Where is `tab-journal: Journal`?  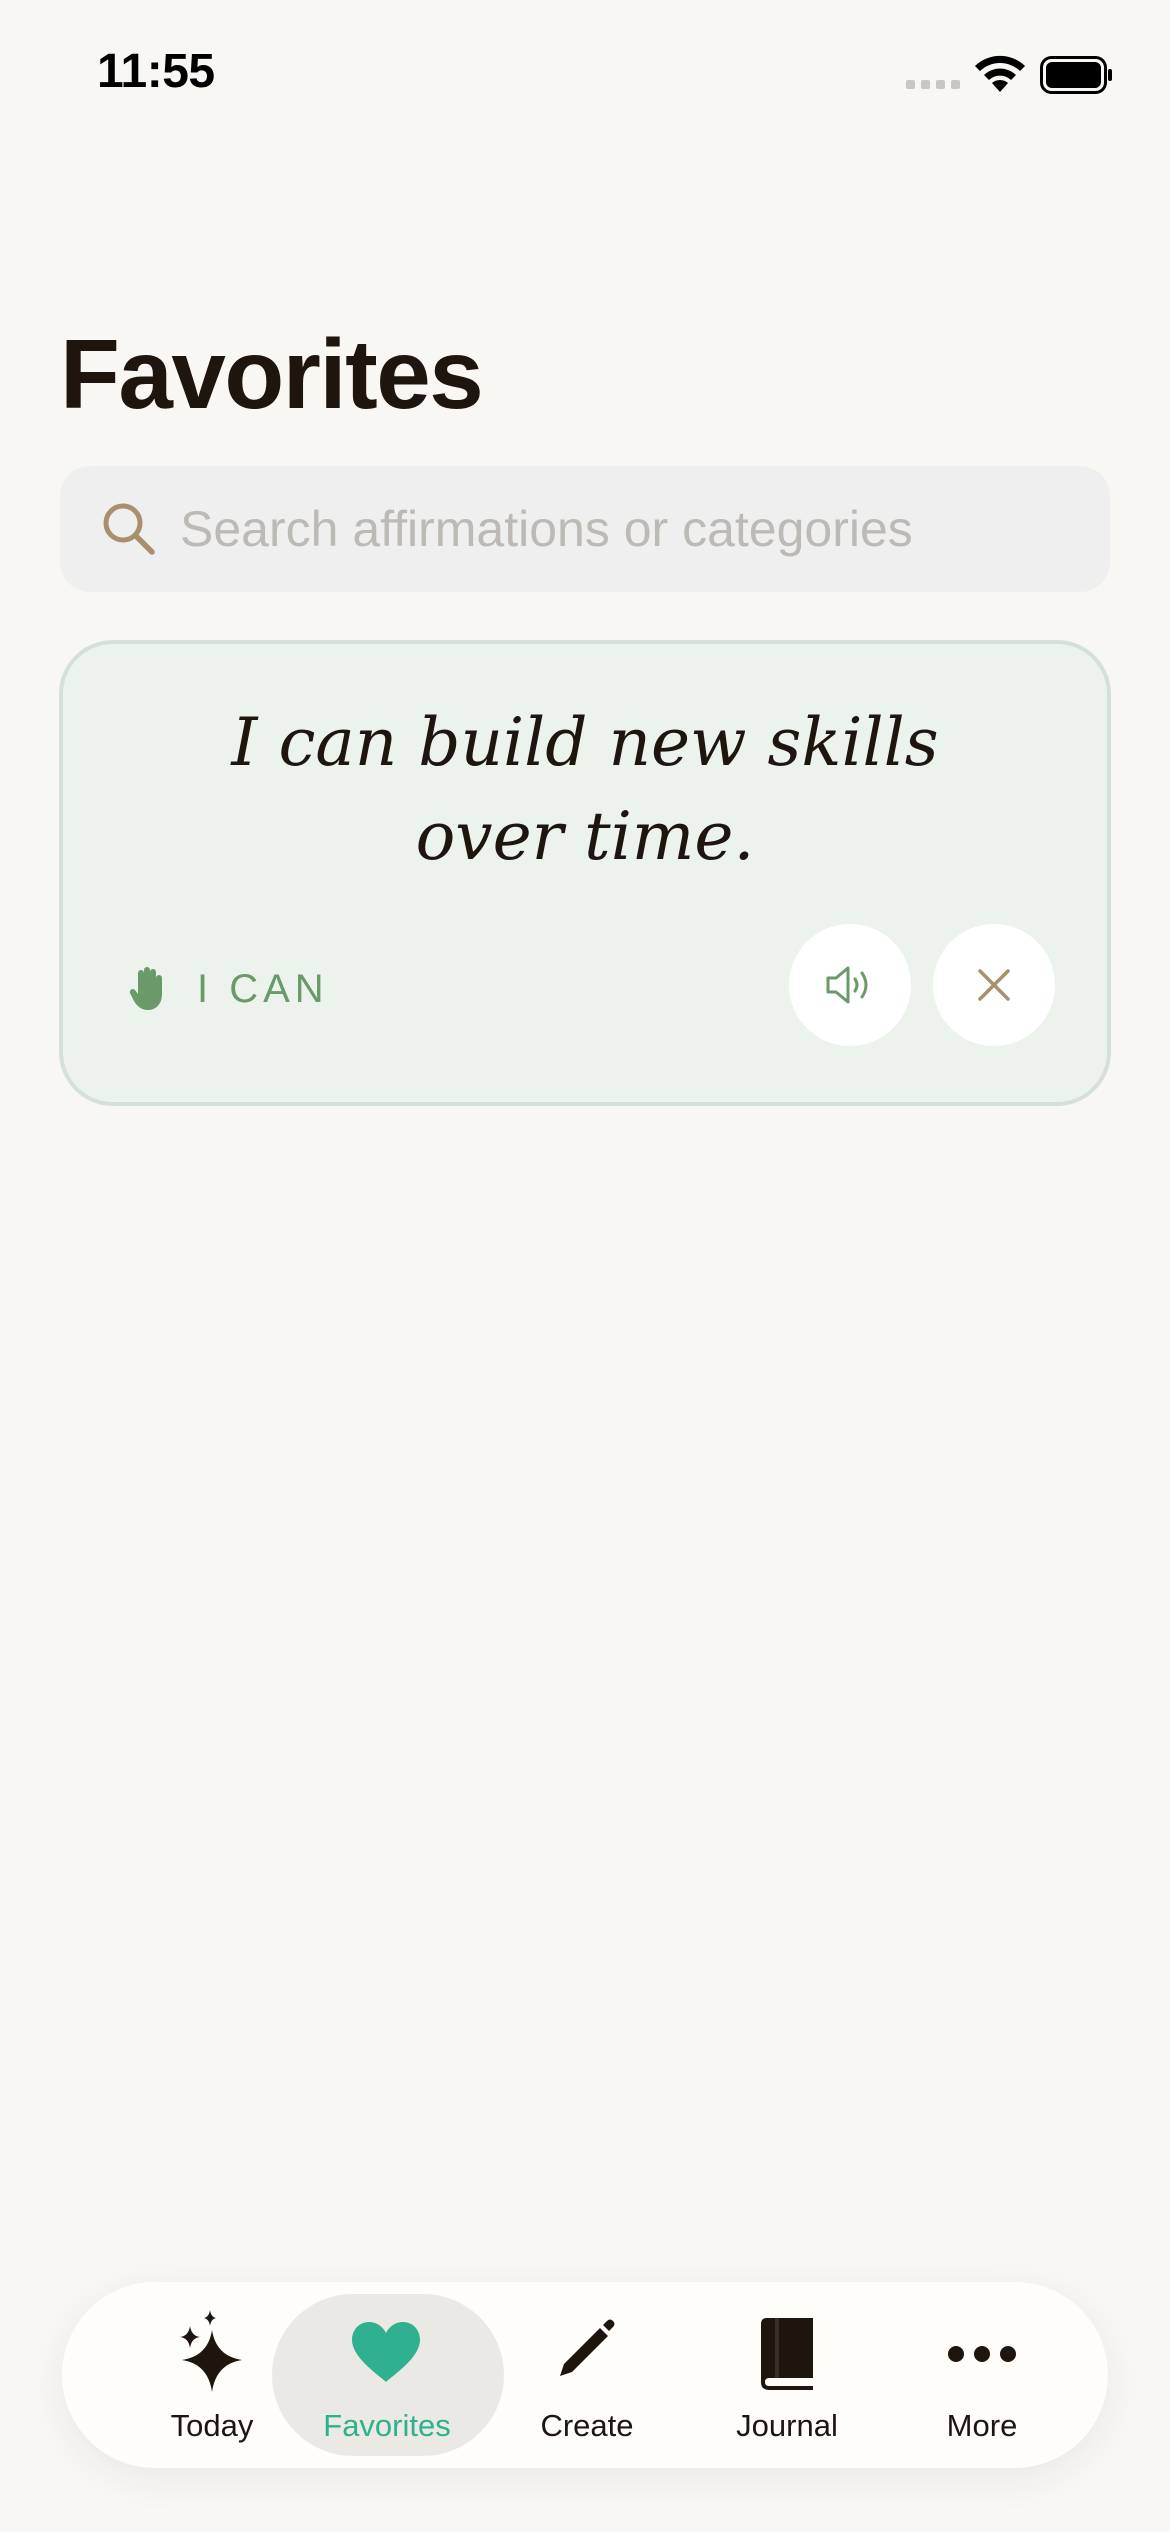
tab-journal: Journal is located at coordinates (787, 2375).